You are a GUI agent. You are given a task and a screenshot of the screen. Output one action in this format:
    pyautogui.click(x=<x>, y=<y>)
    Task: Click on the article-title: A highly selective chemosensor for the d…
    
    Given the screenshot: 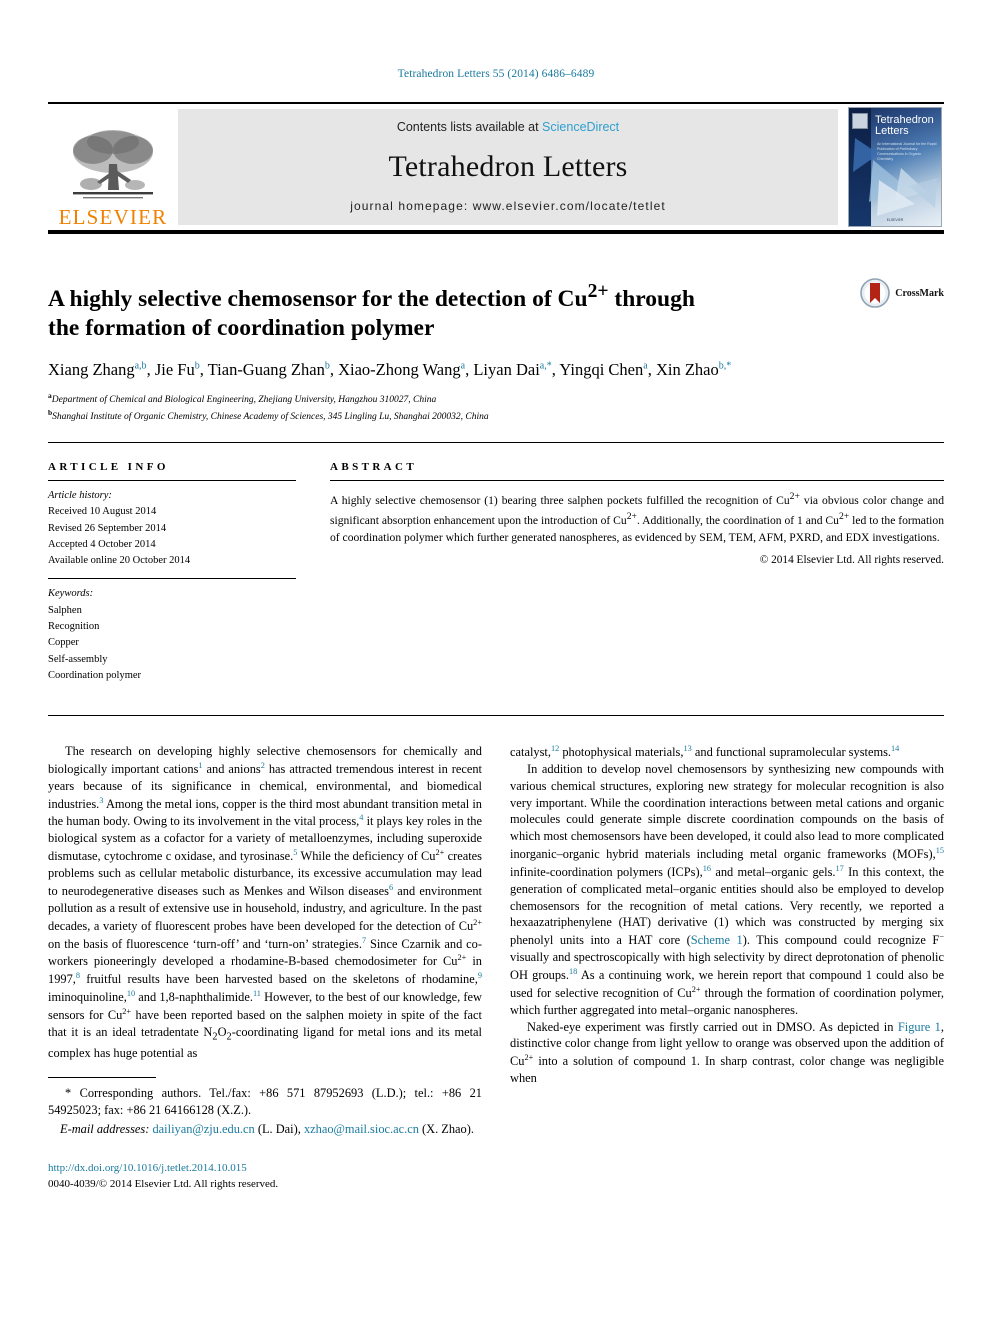 What is the action you would take?
    pyautogui.click(x=428, y=311)
    